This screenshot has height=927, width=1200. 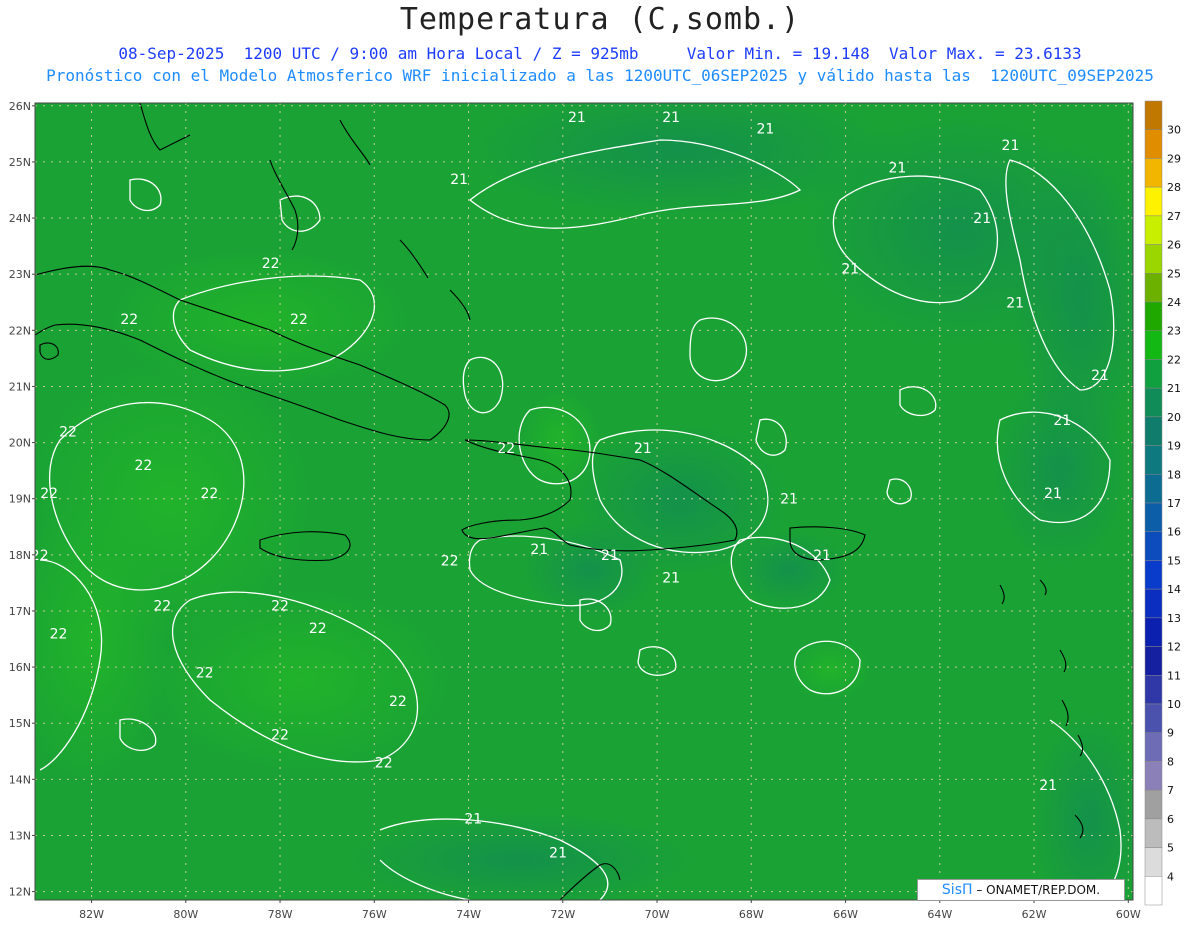 What do you see at coordinates (1170, 876) in the screenshot?
I see `colorbar-label: 4` at bounding box center [1170, 876].